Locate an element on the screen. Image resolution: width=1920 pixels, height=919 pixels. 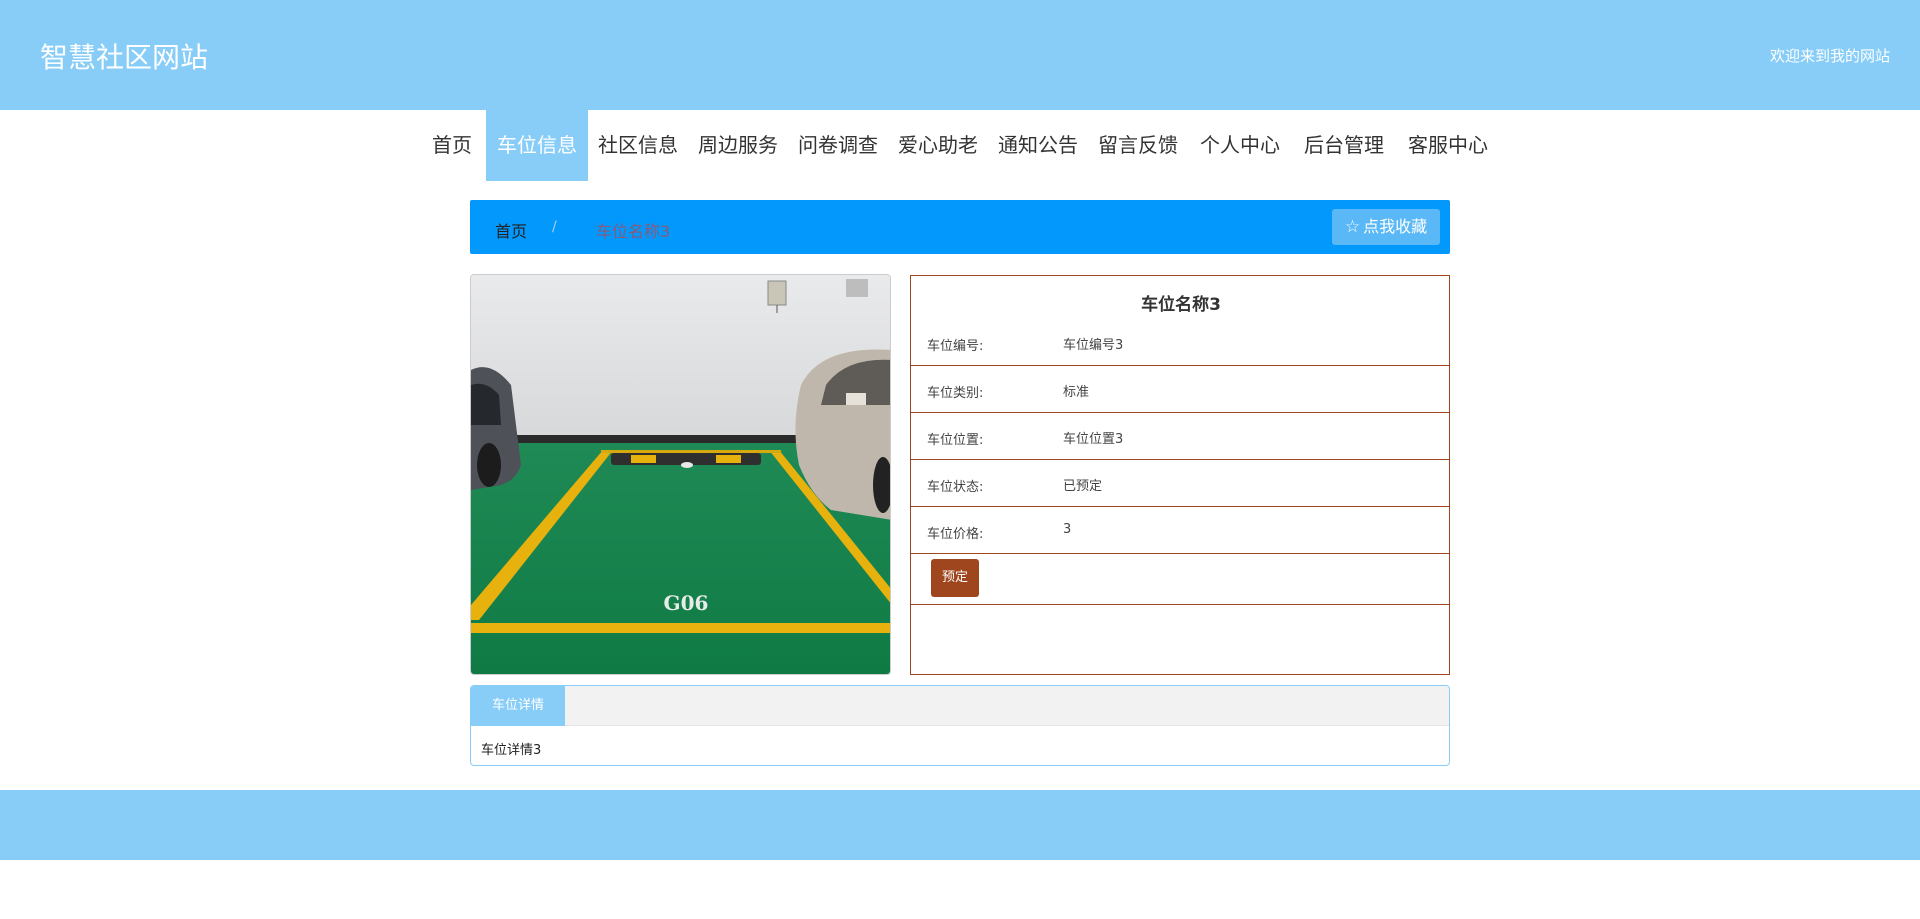
nav-item-notice: 通知公告 is located at coordinates (1038, 145).